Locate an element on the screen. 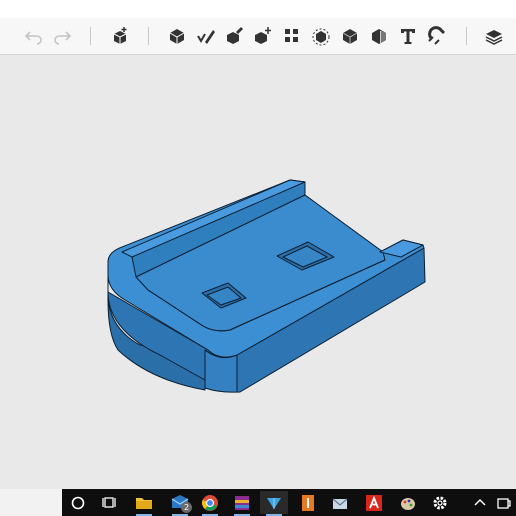  archive-app-icon is located at coordinates (242, 502).